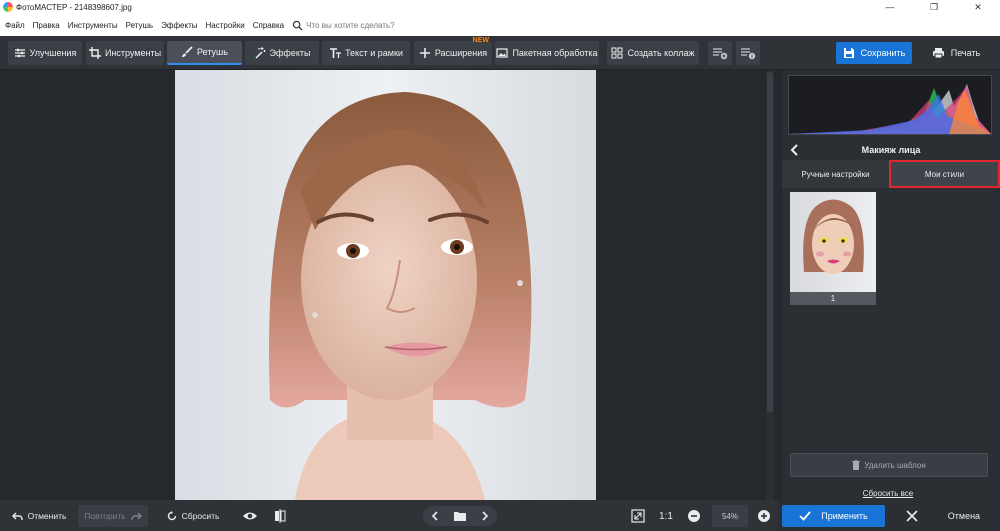  What do you see at coordinates (617, 53) in the screenshot?
I see `grid-icon` at bounding box center [617, 53].